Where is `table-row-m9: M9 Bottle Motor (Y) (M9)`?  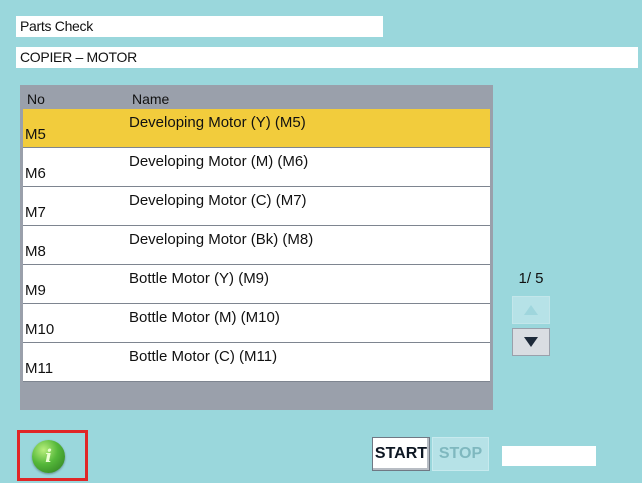
table-row-m9: M9 Bottle Motor (Y) (M9) is located at coordinates (256, 284).